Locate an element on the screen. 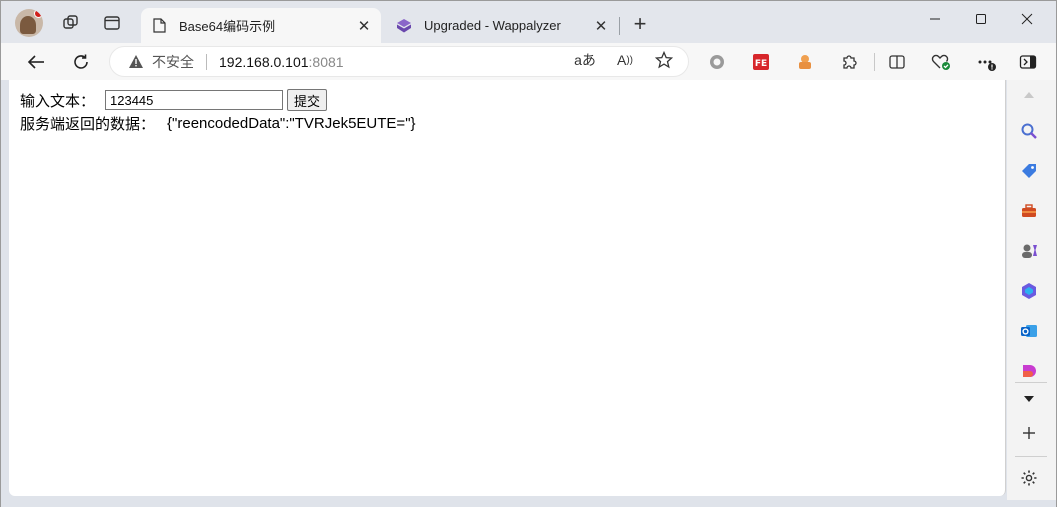 This screenshot has width=1057, height=507. fe-helper-icon: FE is located at coordinates (761, 62).